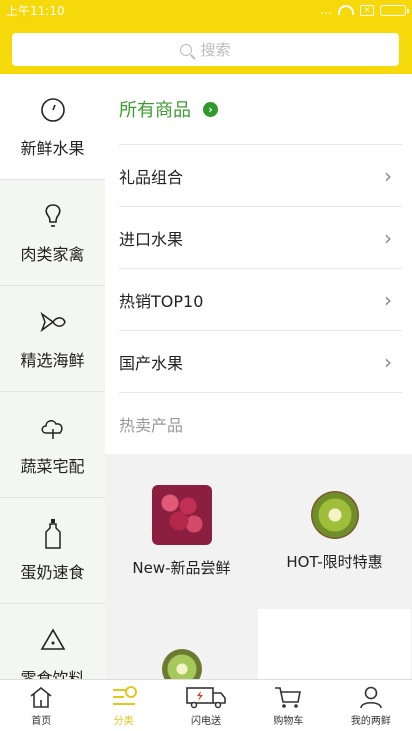  I want to click on search-placeholder: 搜索, so click(215, 50).